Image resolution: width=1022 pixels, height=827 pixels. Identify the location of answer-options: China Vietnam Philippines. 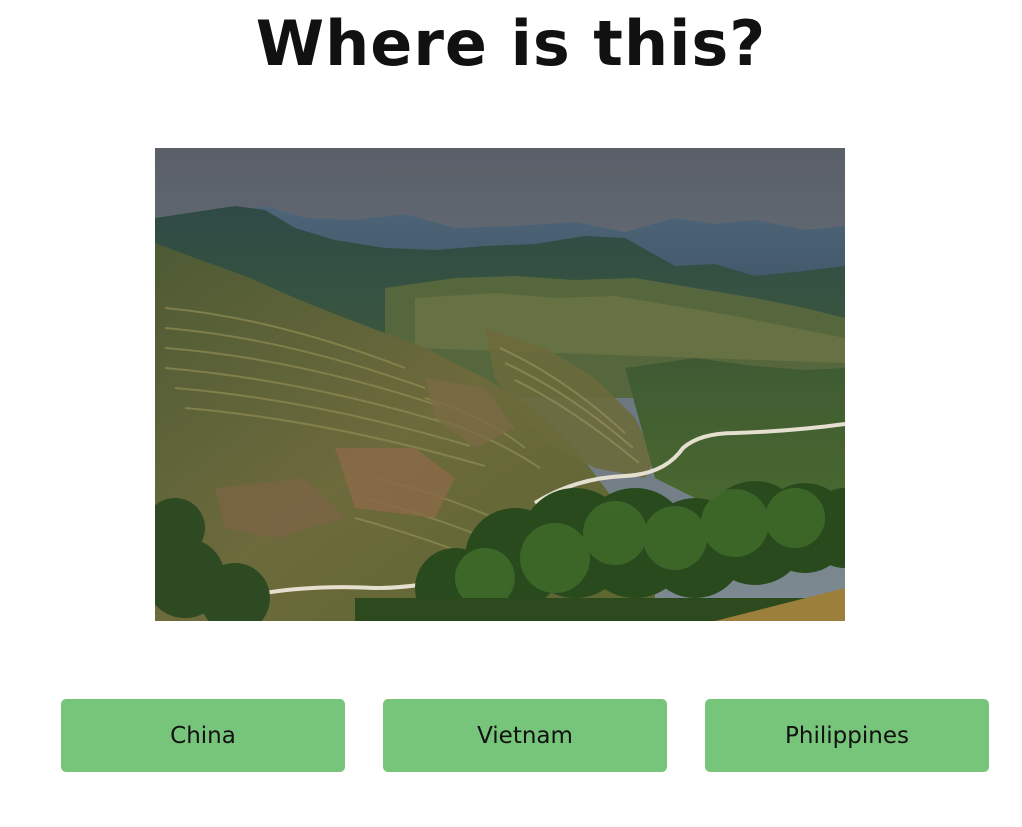
(525, 735).